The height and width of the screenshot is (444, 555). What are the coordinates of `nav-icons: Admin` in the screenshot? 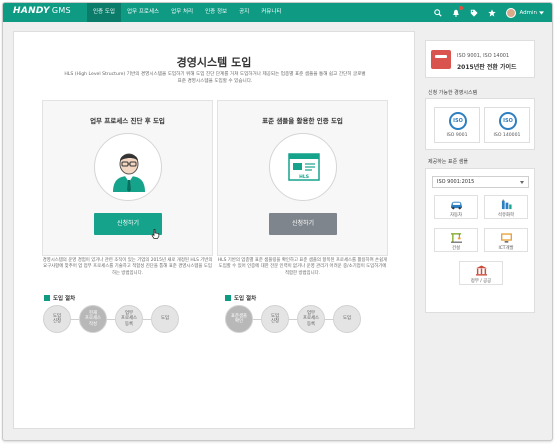 It's located at (484, 12).